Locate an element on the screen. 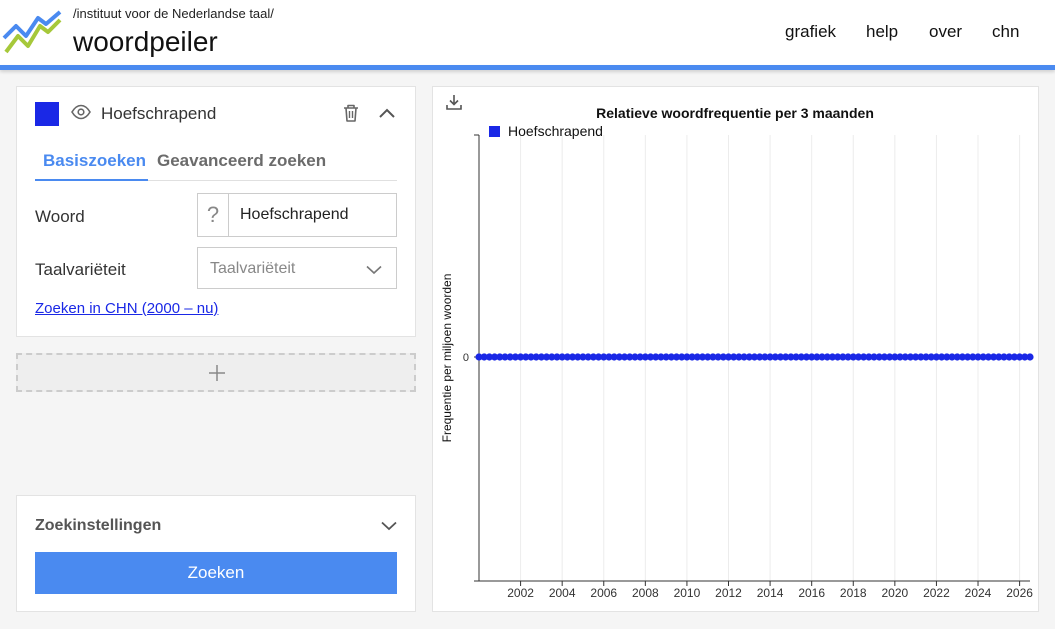 The height and width of the screenshot is (629, 1055). settings-title: Zoekinstellingen is located at coordinates (98, 526).